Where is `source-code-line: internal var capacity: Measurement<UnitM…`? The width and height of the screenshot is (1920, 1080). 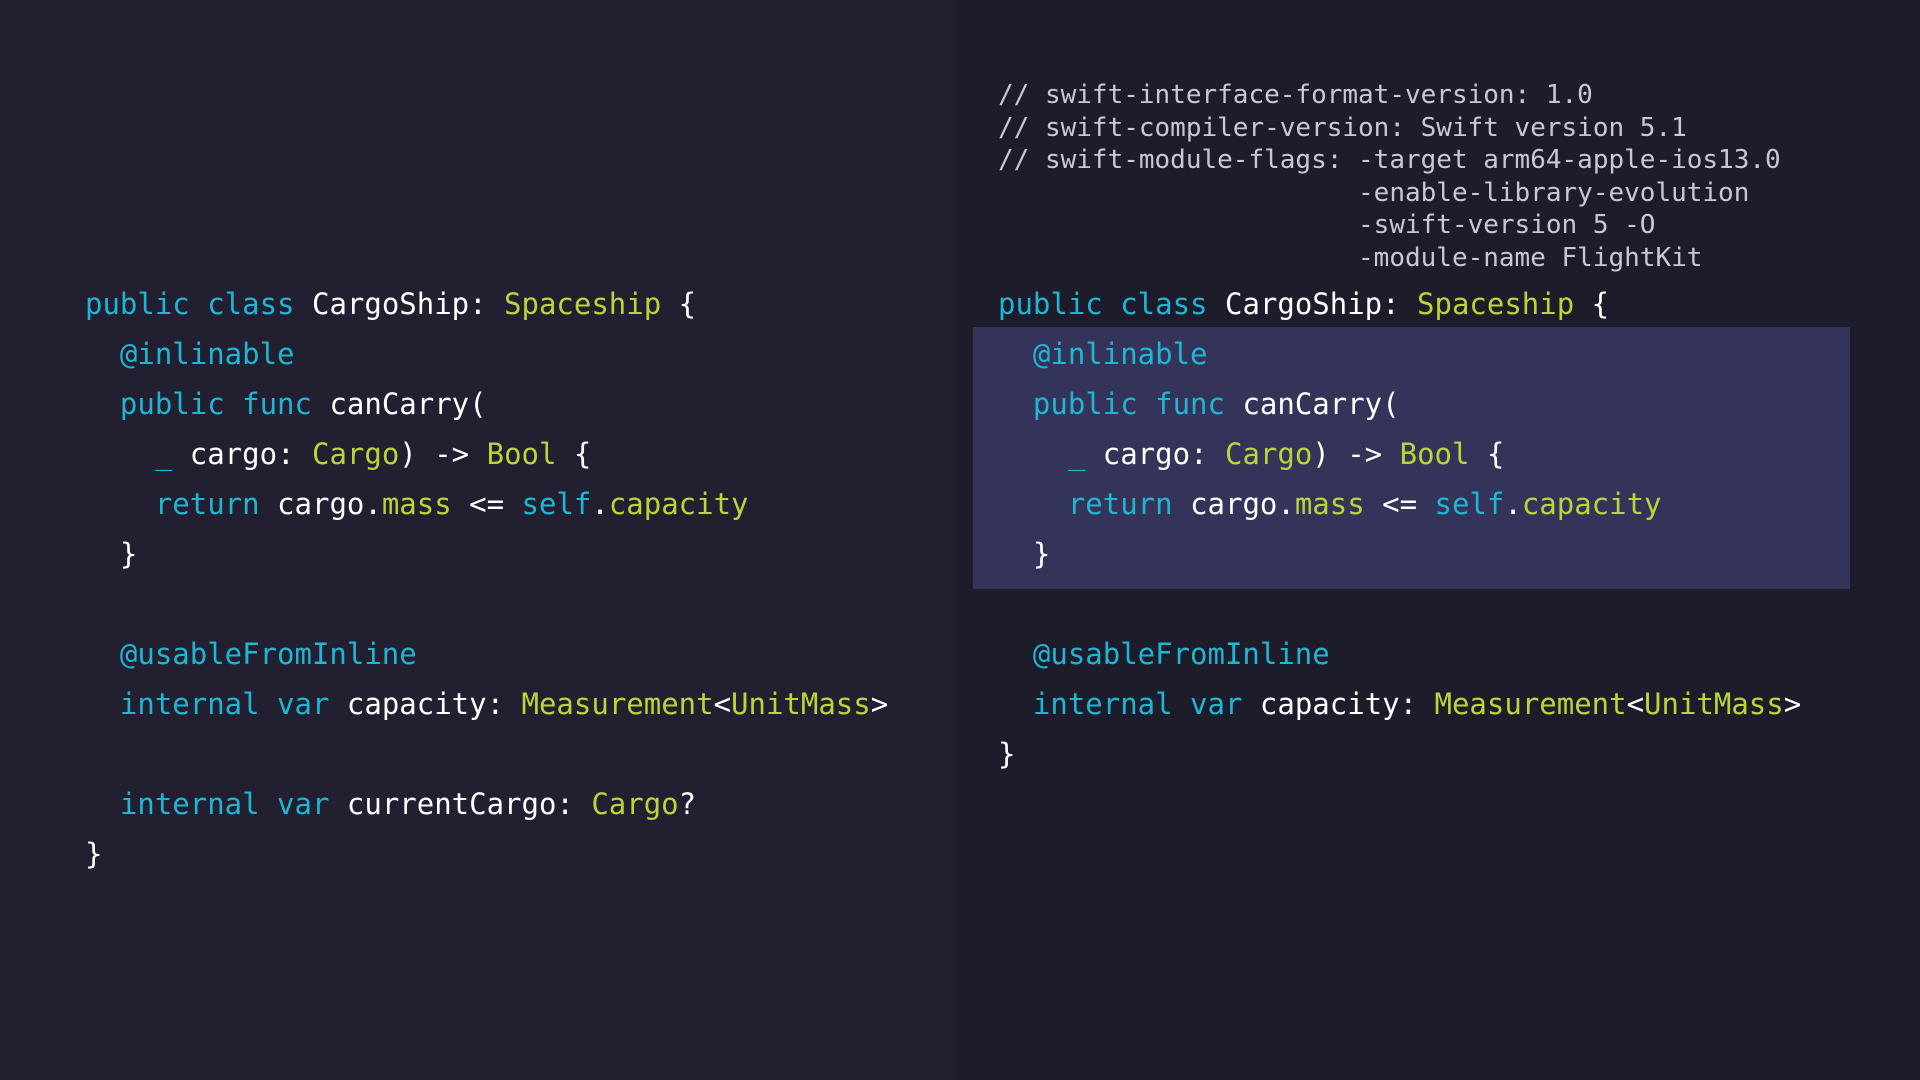 source-code-line: internal var capacity: Measurement<UnitM… is located at coordinates (486, 704).